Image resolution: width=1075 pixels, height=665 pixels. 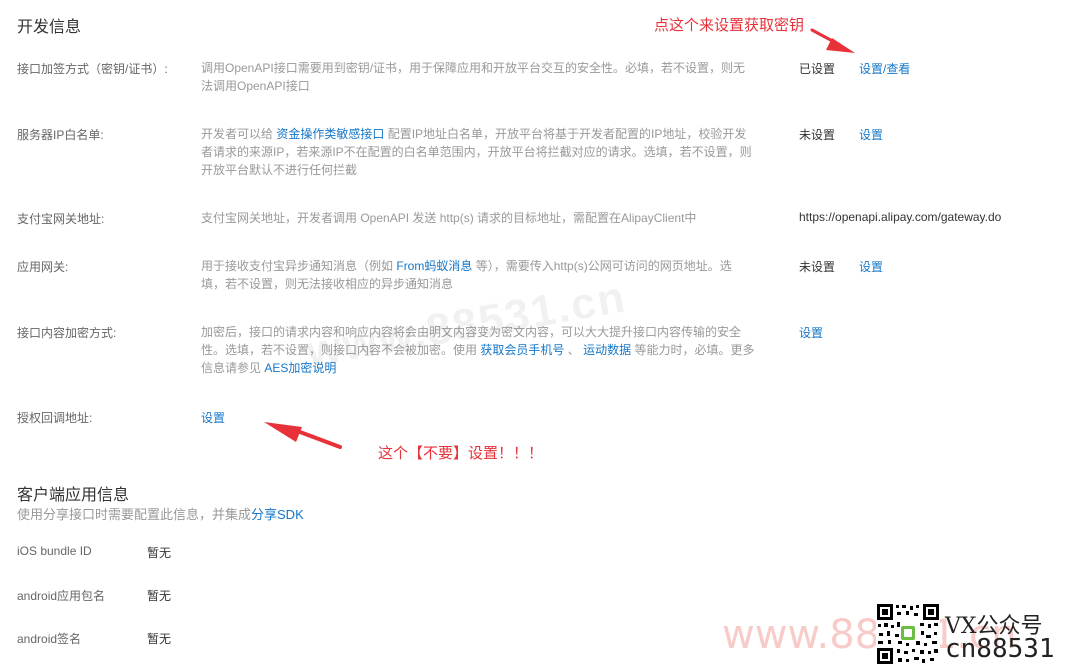 What do you see at coordinates (303, 435) in the screenshot?
I see `arrow-bottom` at bounding box center [303, 435].